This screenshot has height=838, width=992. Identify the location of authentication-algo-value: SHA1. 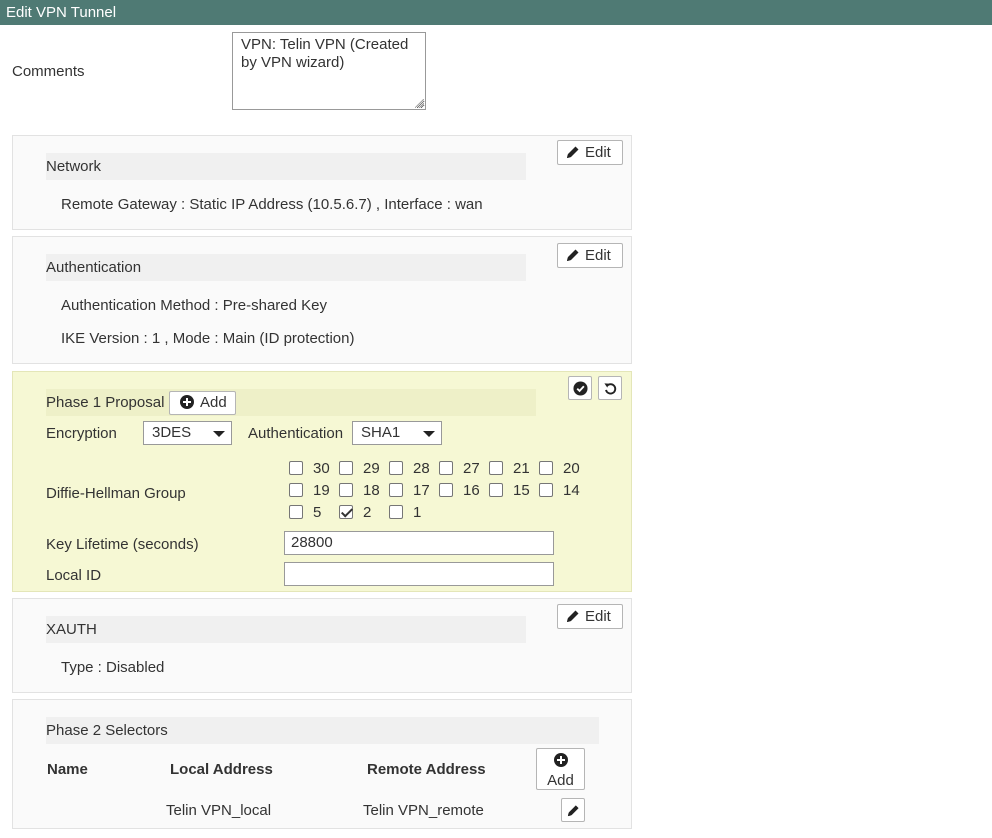
(381, 432).